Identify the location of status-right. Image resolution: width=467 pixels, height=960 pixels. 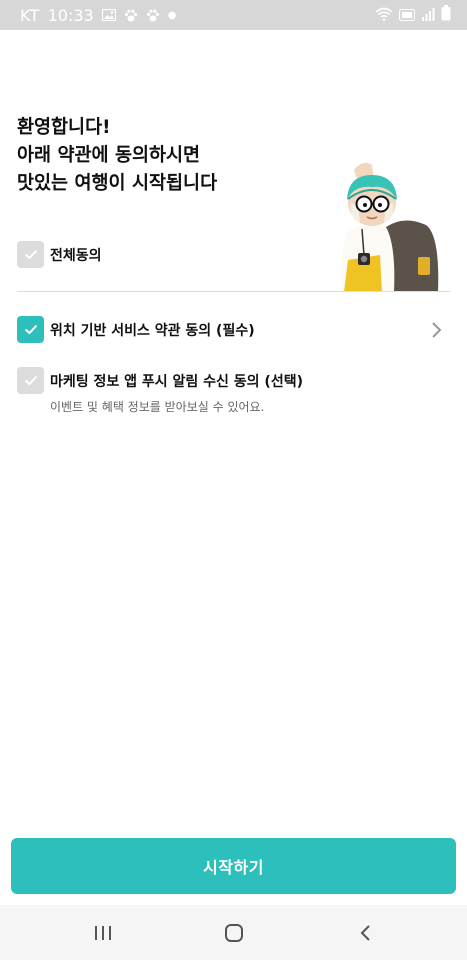
(413, 15).